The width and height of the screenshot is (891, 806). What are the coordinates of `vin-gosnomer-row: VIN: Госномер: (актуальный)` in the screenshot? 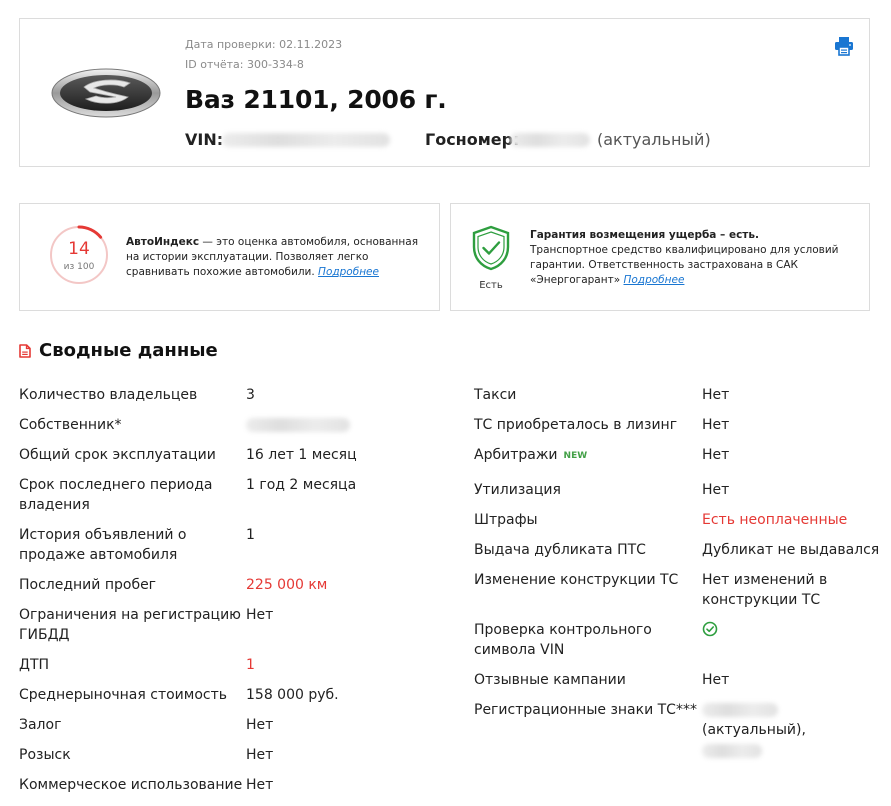 It's located at (448, 139).